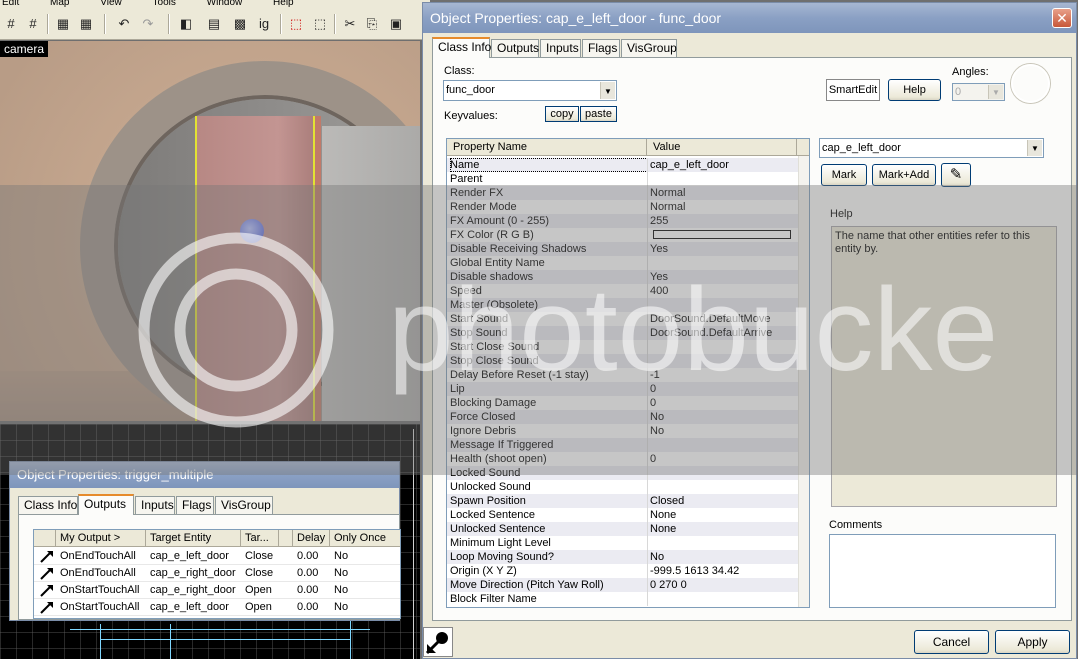  What do you see at coordinates (649, 48) in the screenshot?
I see `tab-visgroup: VisGroup` at bounding box center [649, 48].